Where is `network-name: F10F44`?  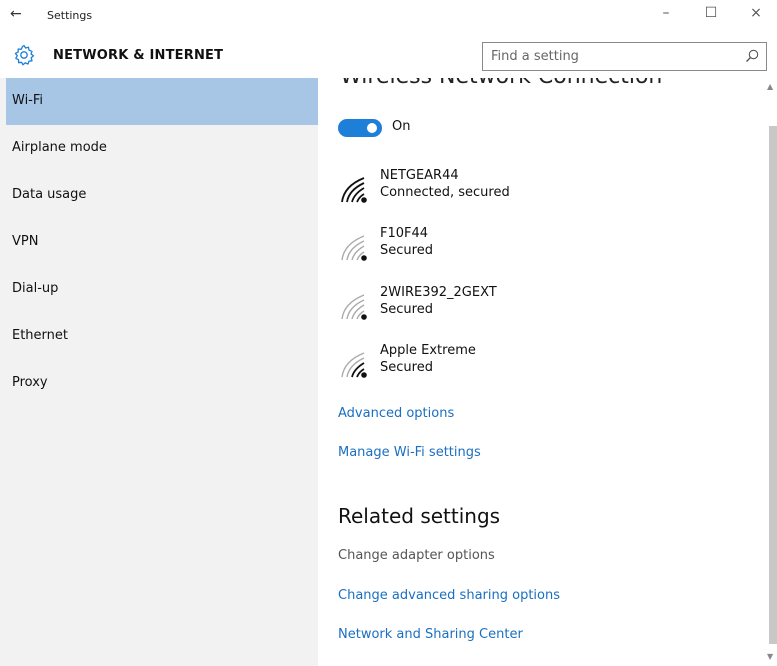 network-name: F10F44 is located at coordinates (404, 233).